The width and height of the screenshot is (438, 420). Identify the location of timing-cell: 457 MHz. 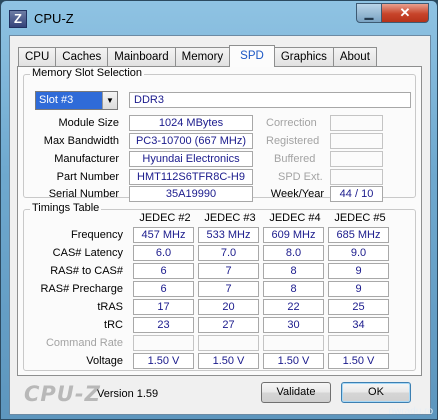
(163, 235).